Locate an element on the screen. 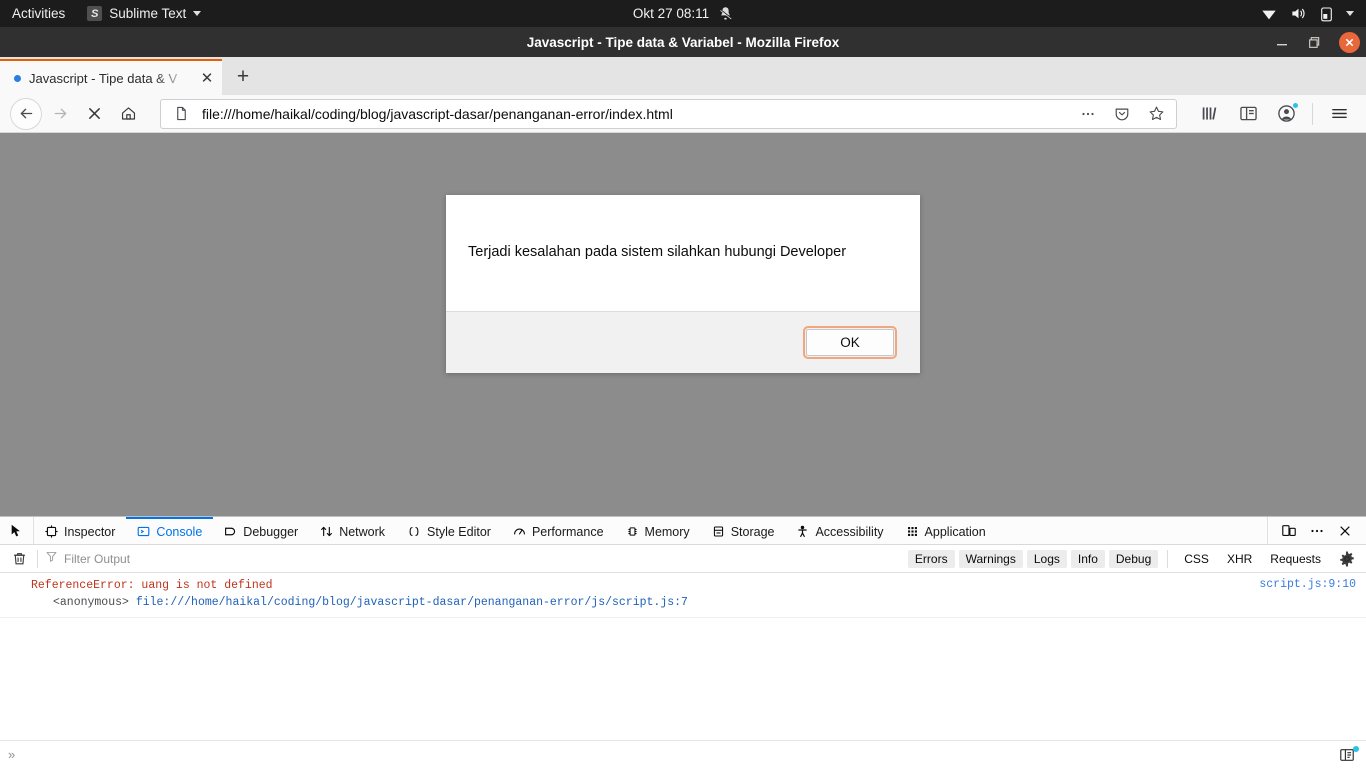 The height and width of the screenshot is (768, 1366). filter-pill-xhr: XHR is located at coordinates (1239, 559).